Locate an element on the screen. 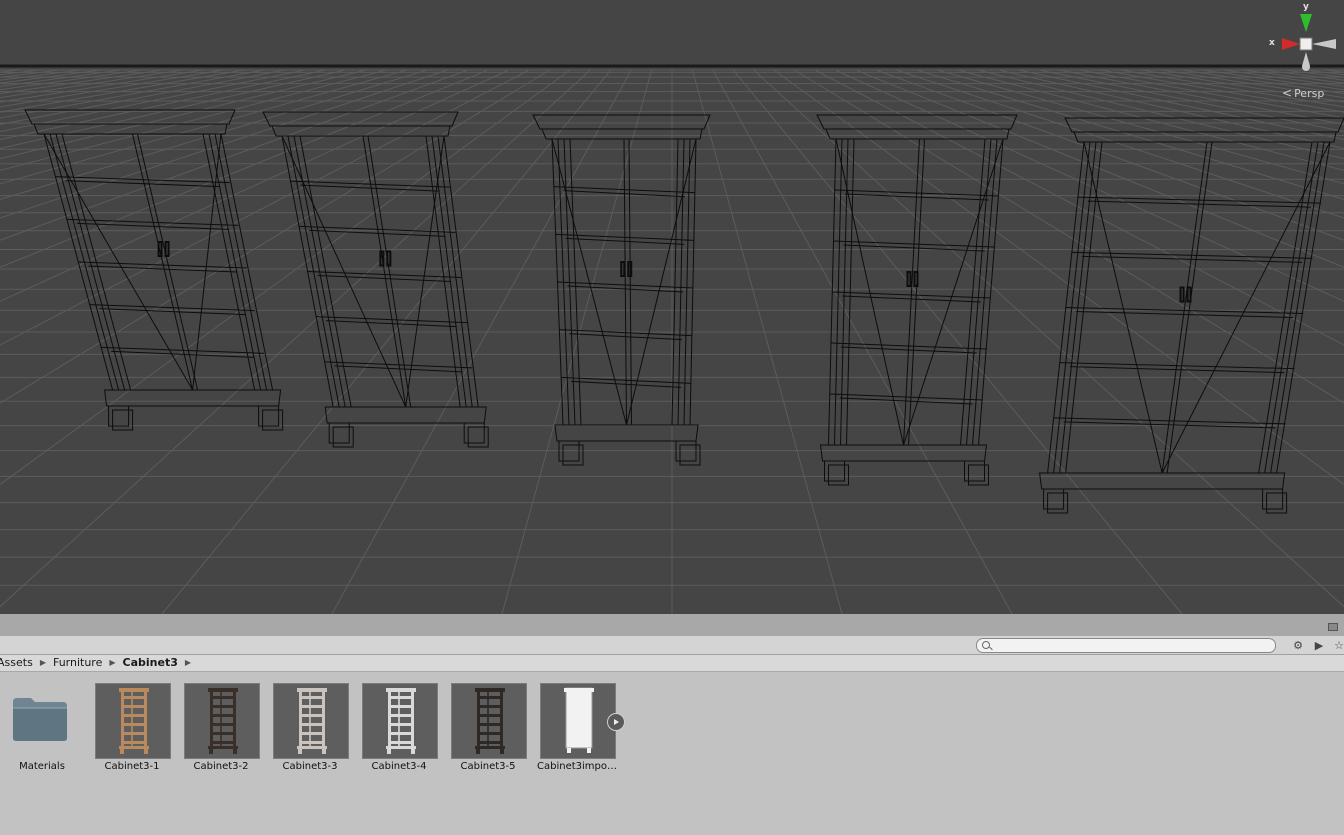  breadcrumb: Assets ▶ Furniture ▶ Cabinet3 ▶ is located at coordinates (99, 662).